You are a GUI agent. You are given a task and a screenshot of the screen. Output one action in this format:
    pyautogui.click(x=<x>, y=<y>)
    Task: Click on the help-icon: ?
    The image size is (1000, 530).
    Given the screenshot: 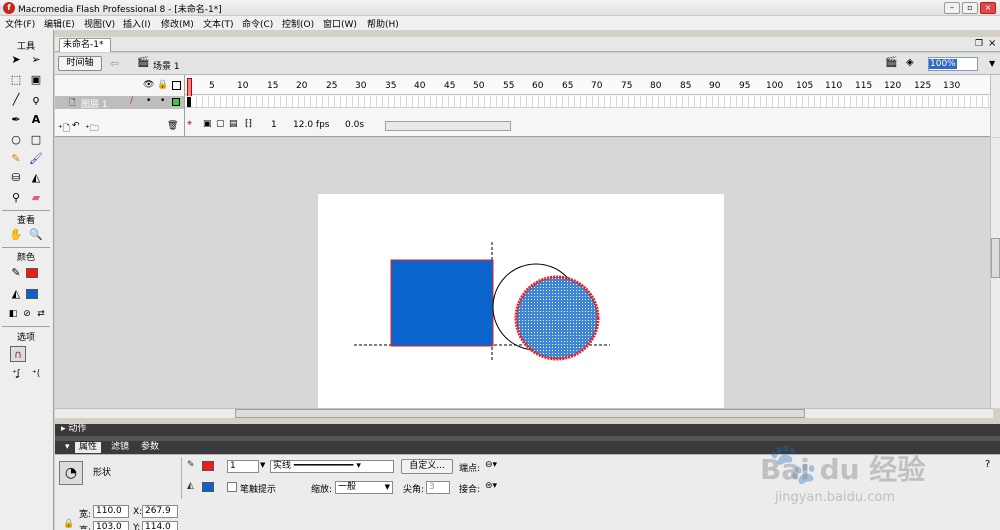 What is the action you would take?
    pyautogui.click(x=987, y=464)
    